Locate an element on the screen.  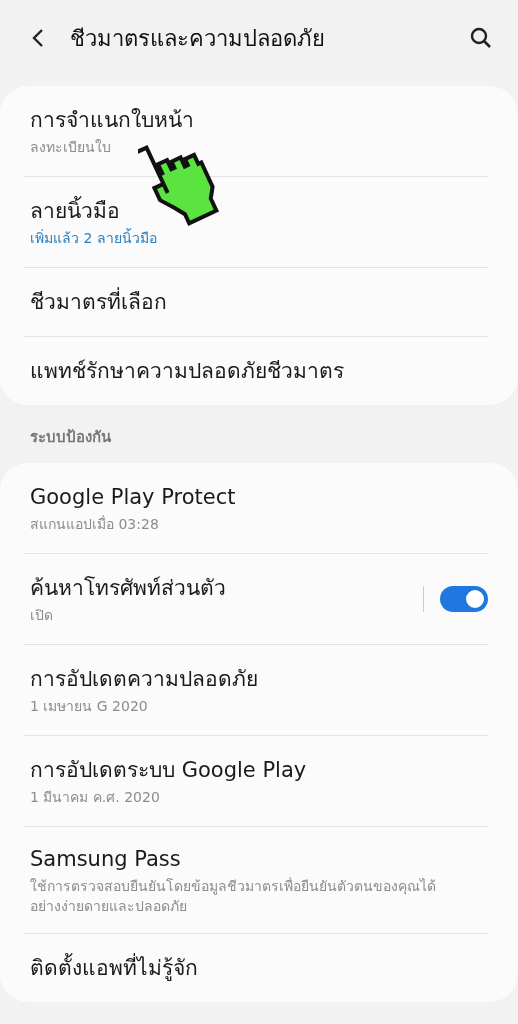
item-subtitle: 1 เมษายน G 2020 is located at coordinates (89, 706).